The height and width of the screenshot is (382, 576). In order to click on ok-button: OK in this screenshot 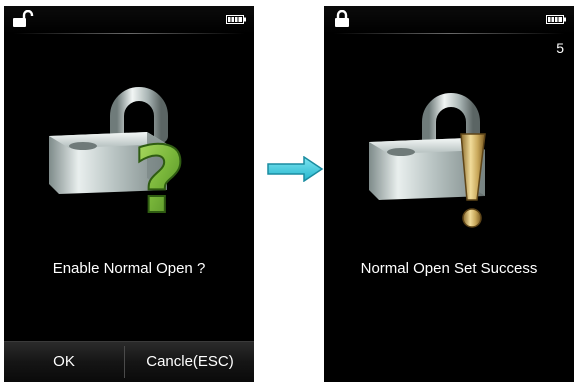, I will do `click(64, 362)`.